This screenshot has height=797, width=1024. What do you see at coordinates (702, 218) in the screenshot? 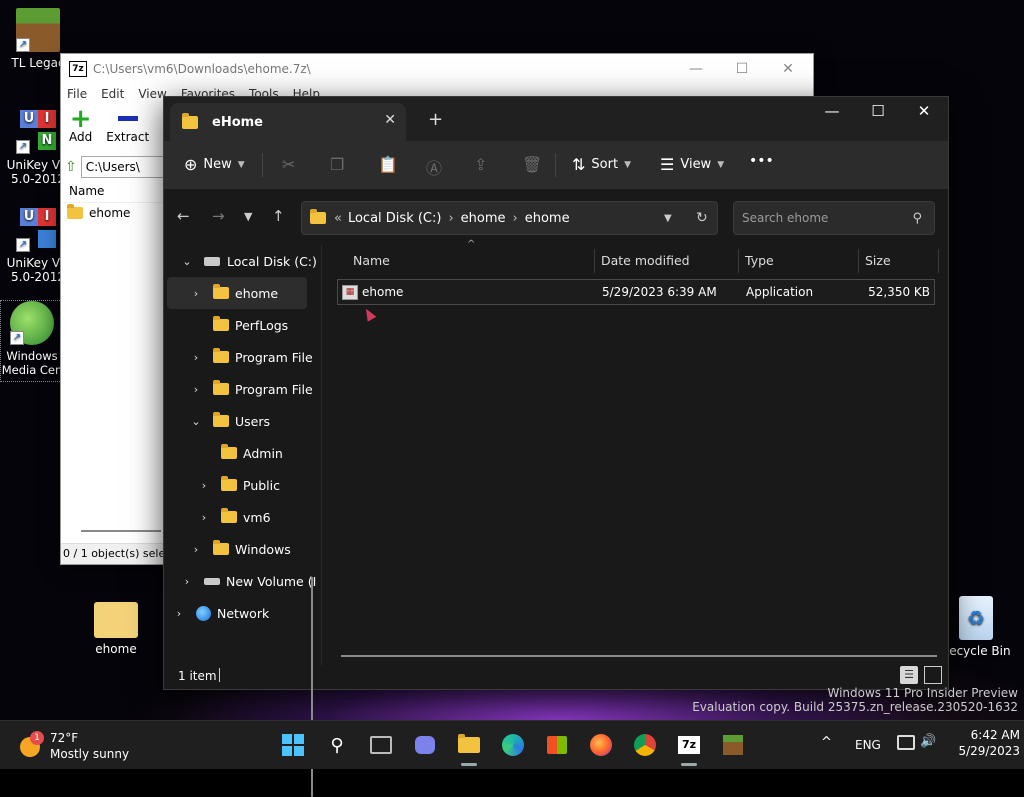
I see `refresh-icon: ↻` at bounding box center [702, 218].